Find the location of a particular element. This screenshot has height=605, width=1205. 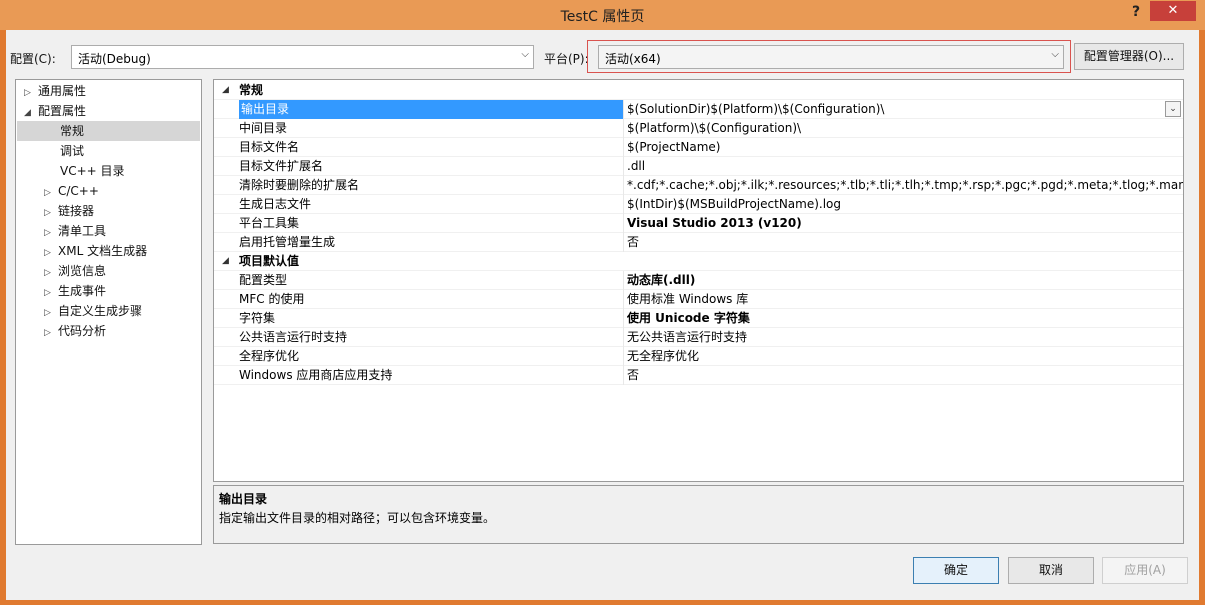

property-row-use-of-mfc: MFC 的使用 使用标准 Windows 库 is located at coordinates (698, 299).